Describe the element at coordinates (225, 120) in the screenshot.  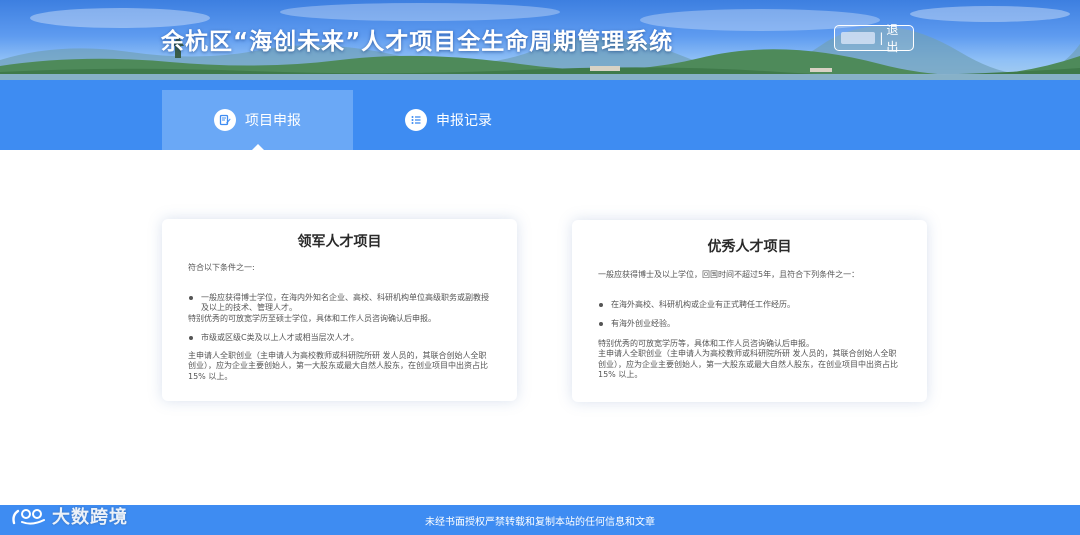
I see `edit-document-icon` at that location.